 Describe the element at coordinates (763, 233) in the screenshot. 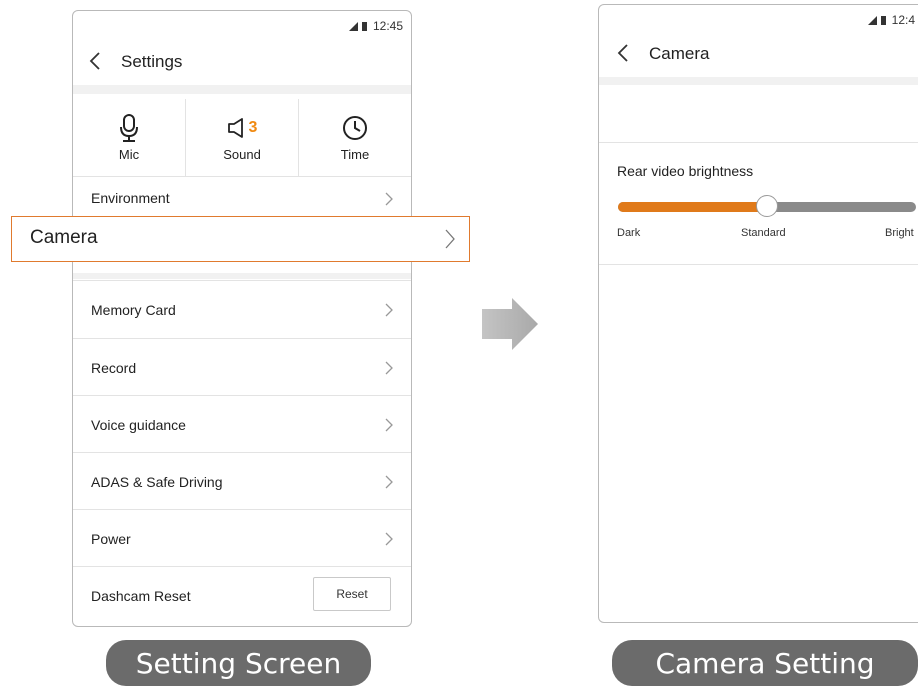

I see `slider-mid-label: Standard` at that location.